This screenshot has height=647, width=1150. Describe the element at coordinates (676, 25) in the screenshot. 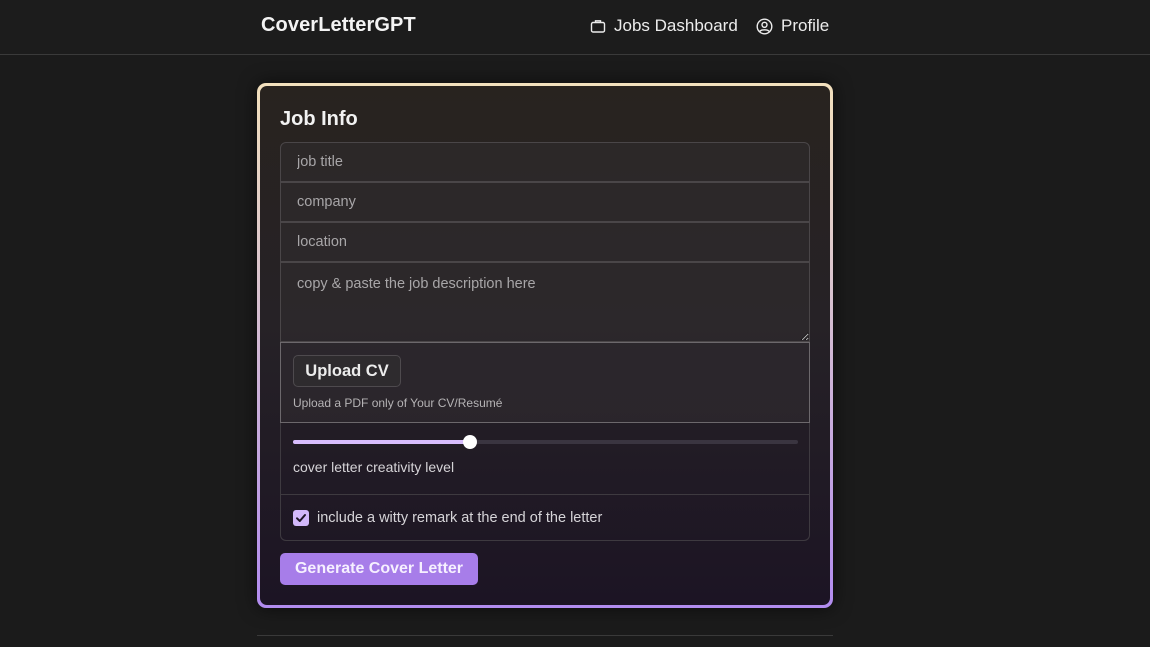

I see `nav-jobs-label: Jobs Dashboard` at that location.